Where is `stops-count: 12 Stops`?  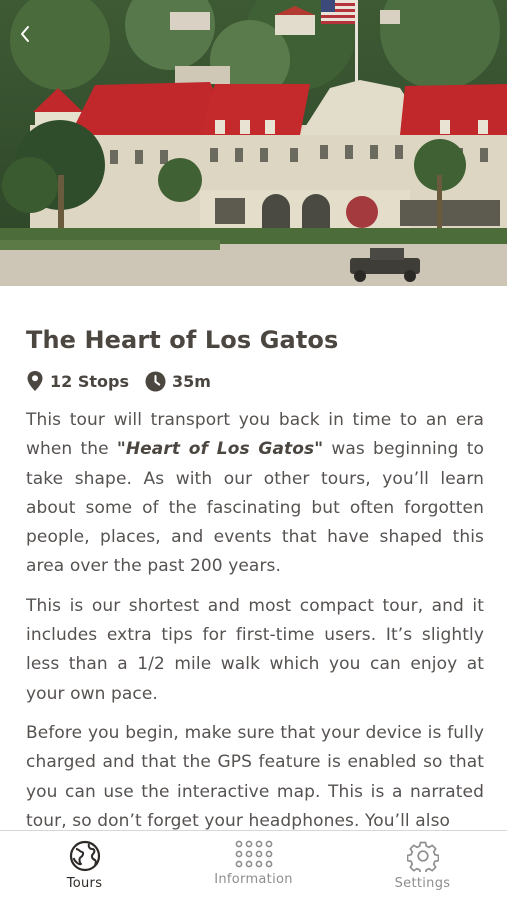
stops-count: 12 Stops is located at coordinates (89, 381).